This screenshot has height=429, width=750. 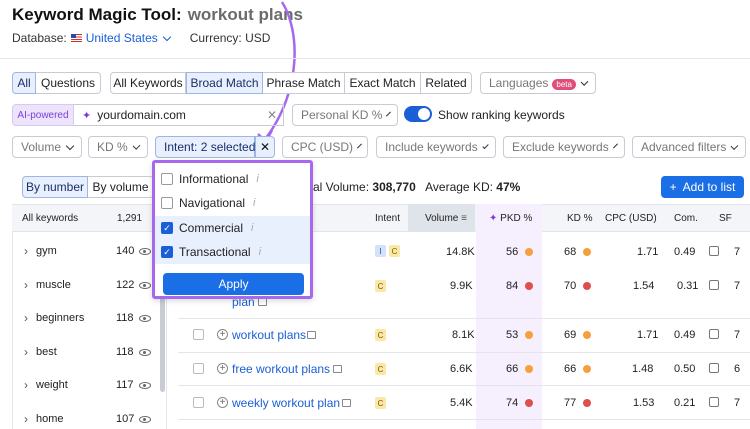 What do you see at coordinates (120, 38) in the screenshot?
I see `database-select: United States` at bounding box center [120, 38].